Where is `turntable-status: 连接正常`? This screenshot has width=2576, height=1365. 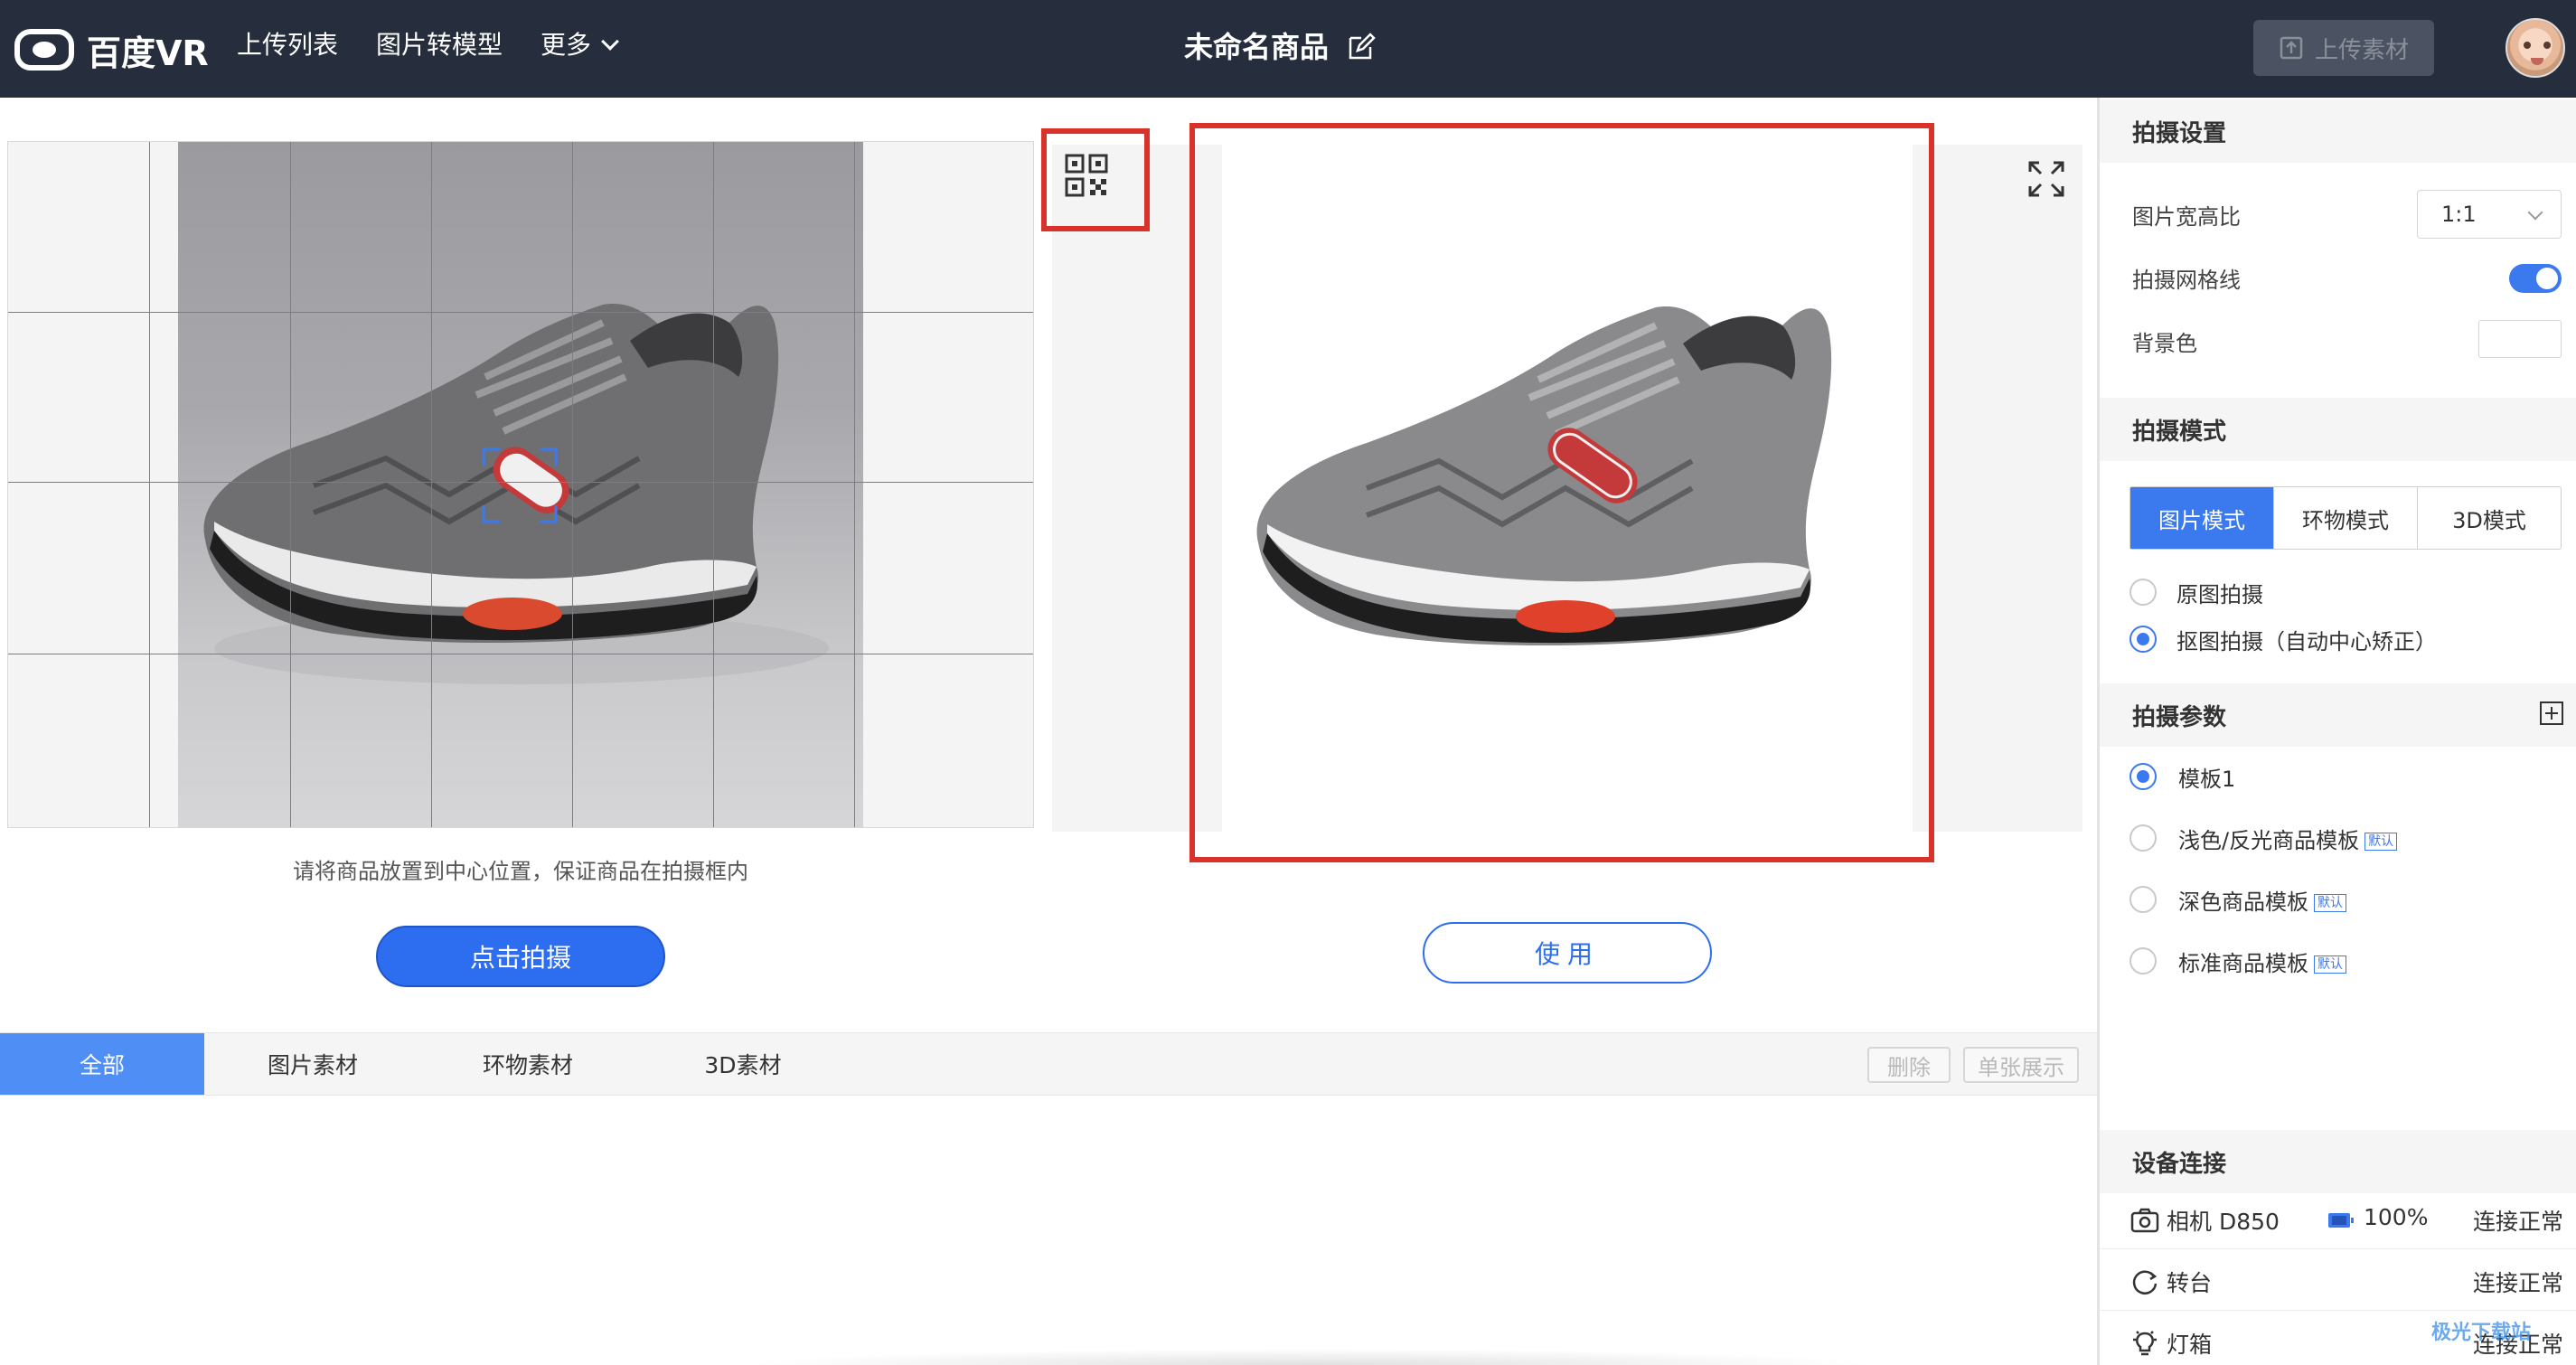
turntable-status: 连接正常 is located at coordinates (2517, 1283).